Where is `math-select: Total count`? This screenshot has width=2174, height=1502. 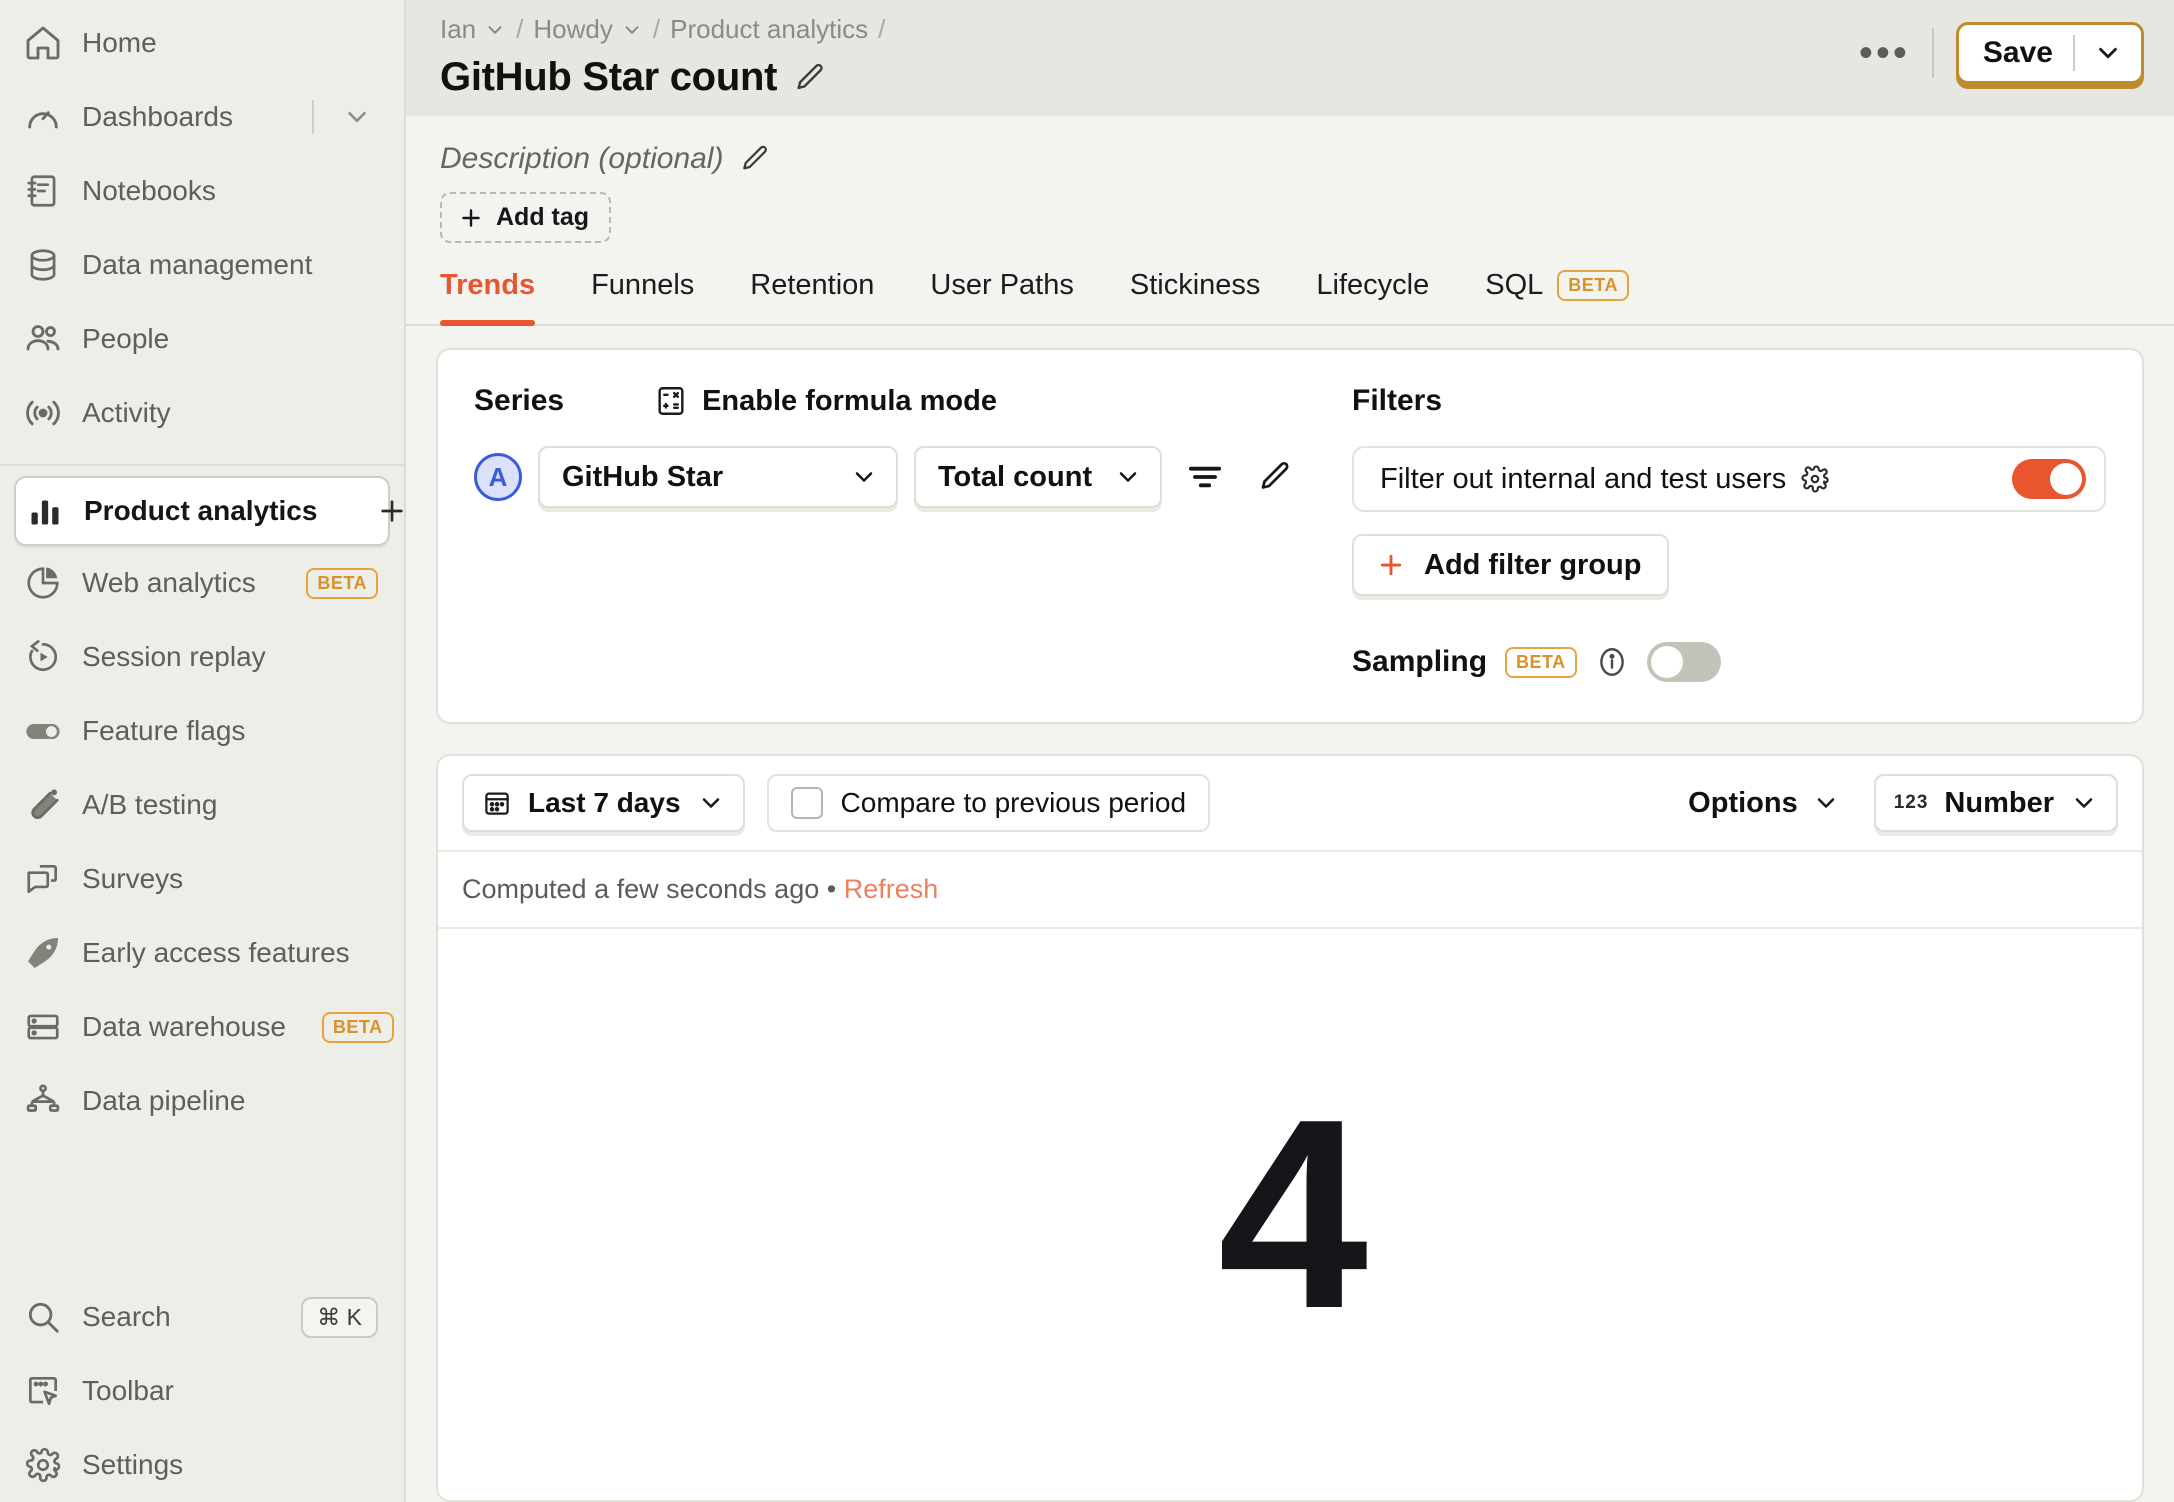
math-select: Total count is located at coordinates (1038, 477).